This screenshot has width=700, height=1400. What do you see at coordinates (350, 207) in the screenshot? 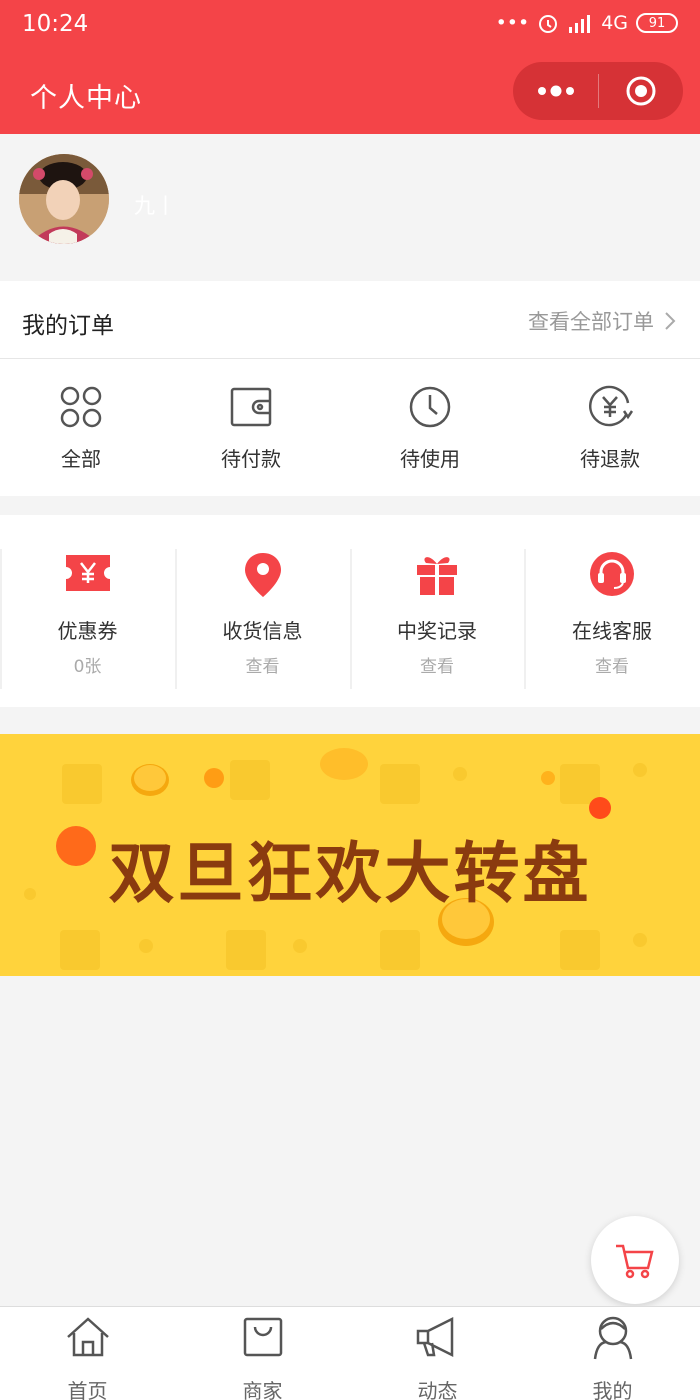
I see `profile-header: 九丨` at bounding box center [350, 207].